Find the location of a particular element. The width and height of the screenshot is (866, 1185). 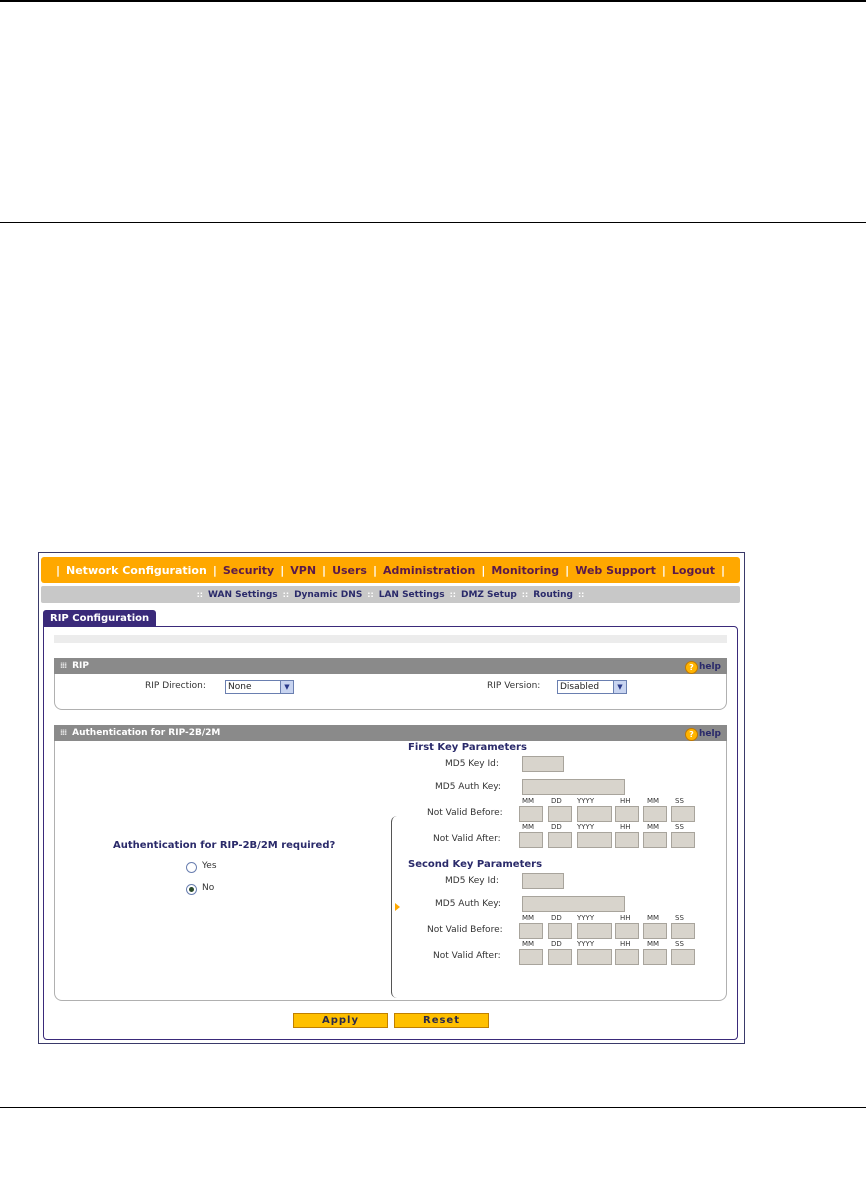

auth-no-label: No is located at coordinates (208, 888).